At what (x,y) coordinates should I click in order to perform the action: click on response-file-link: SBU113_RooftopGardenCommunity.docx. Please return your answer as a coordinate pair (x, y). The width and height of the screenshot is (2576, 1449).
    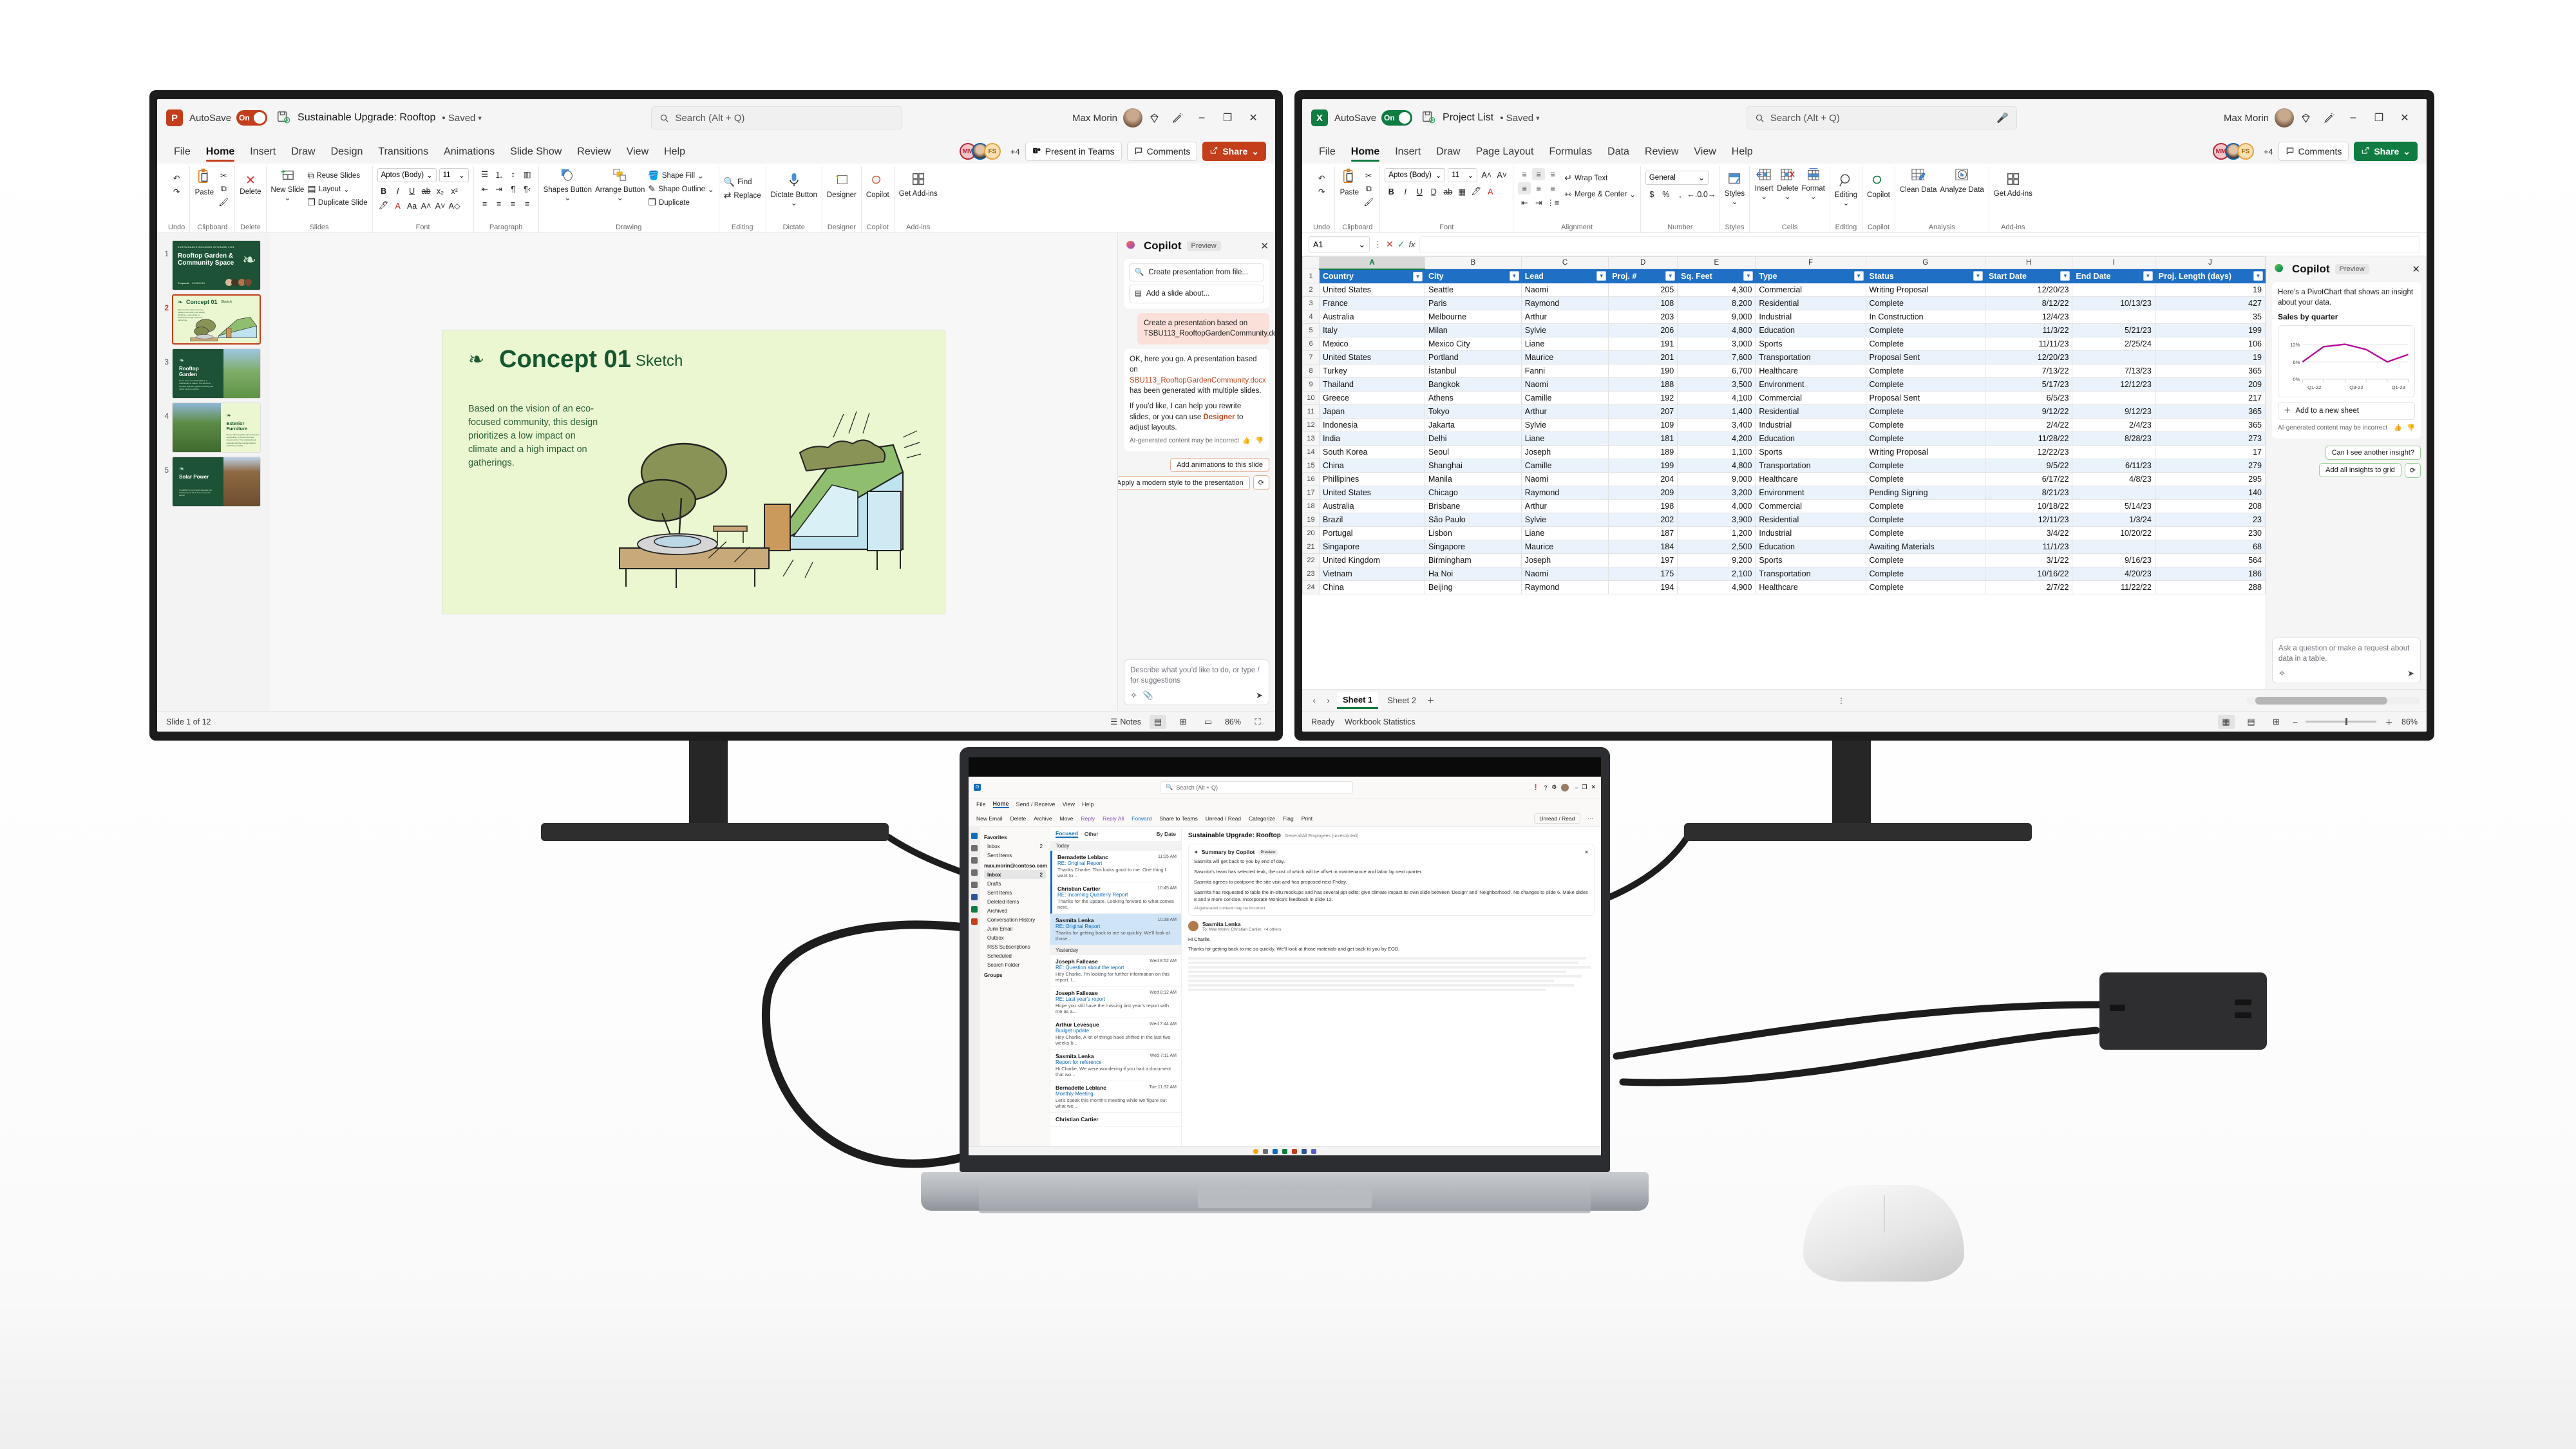
    Looking at the image, I should click on (1198, 381).